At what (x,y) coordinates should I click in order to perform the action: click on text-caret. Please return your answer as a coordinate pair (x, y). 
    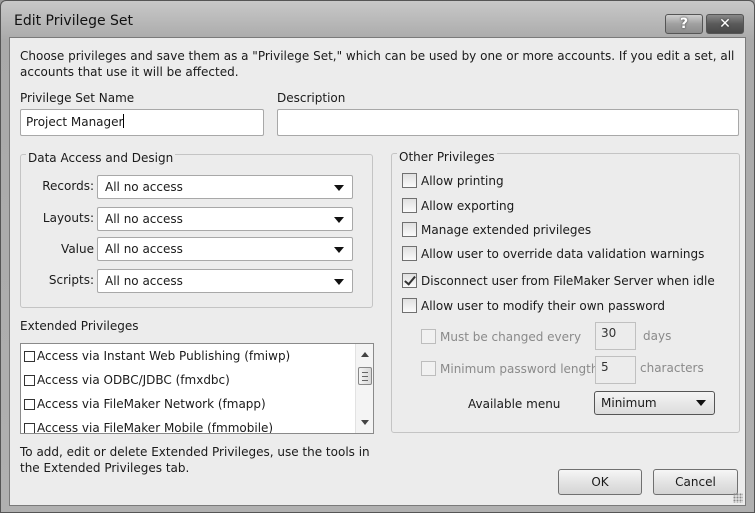
    Looking at the image, I should click on (124, 121).